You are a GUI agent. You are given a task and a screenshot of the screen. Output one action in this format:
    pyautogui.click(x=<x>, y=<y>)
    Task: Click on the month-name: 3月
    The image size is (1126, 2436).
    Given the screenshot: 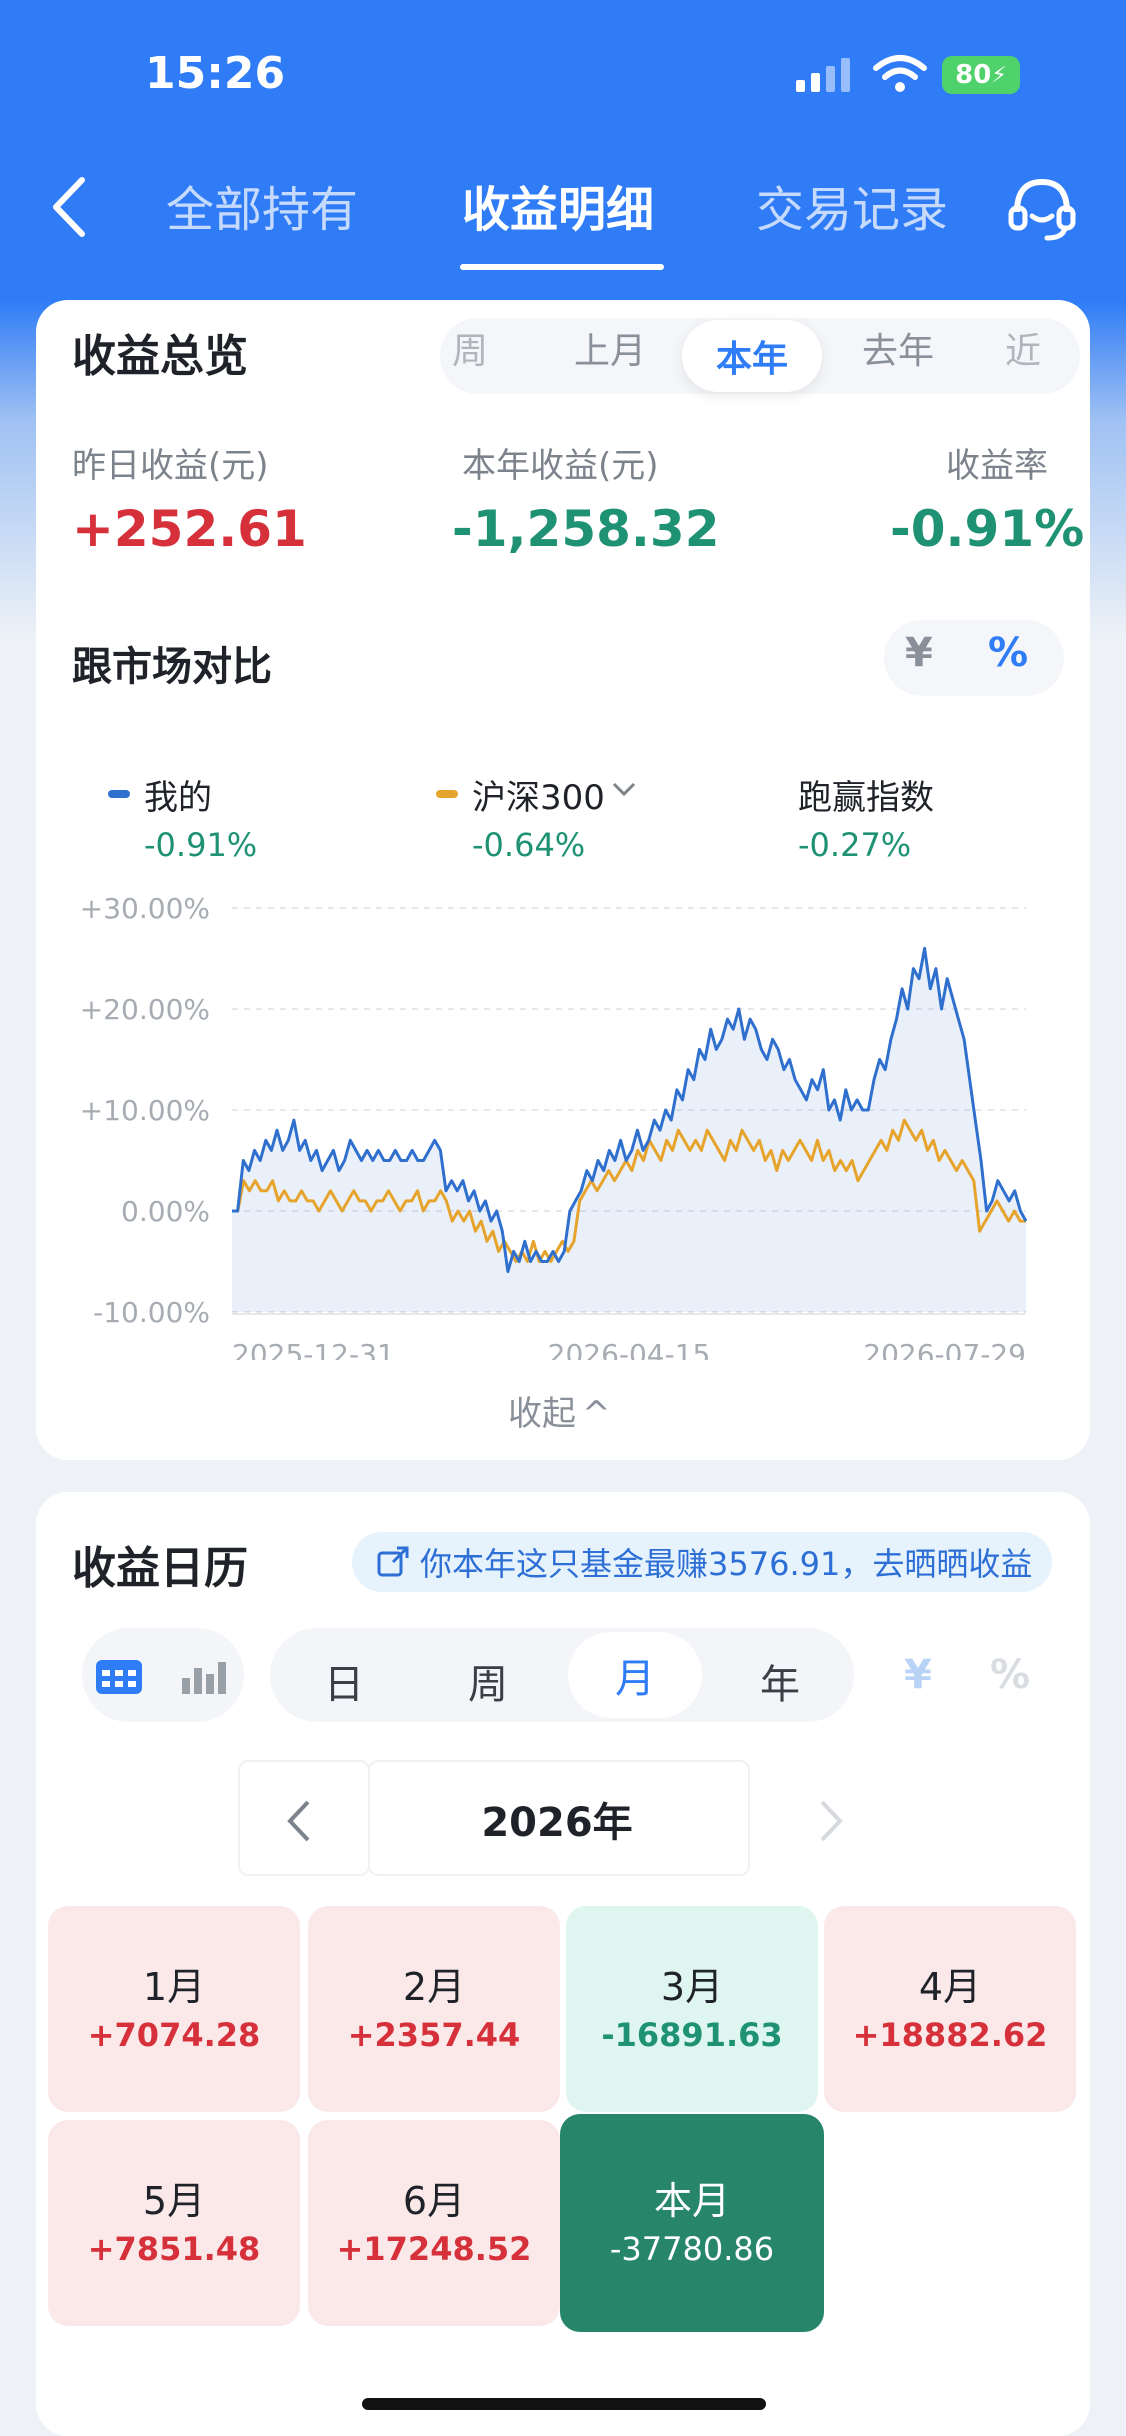 What is the action you would take?
    pyautogui.click(x=692, y=1987)
    